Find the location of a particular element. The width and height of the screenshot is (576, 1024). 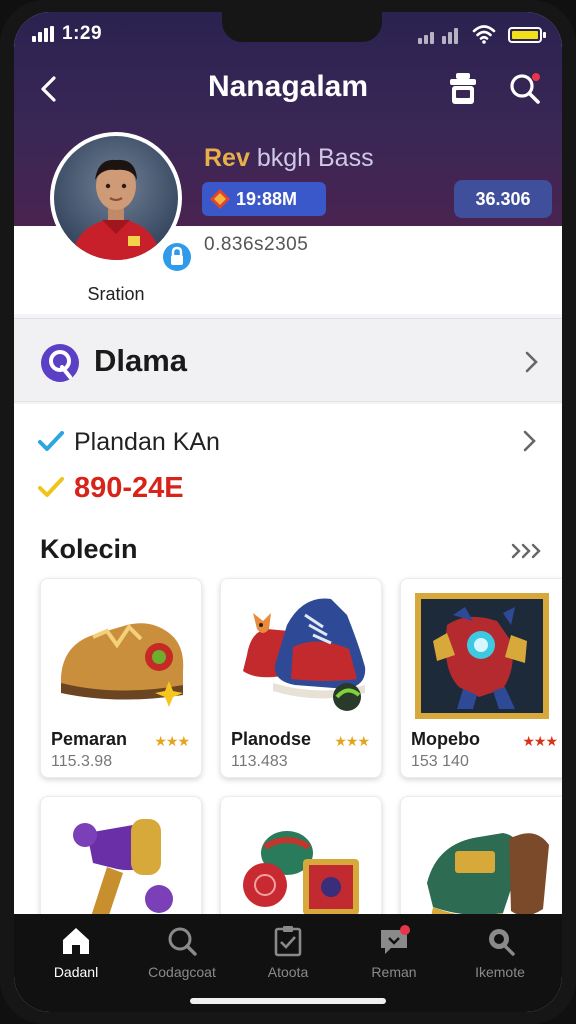

currency-badge: 19:88M is located at coordinates (264, 199).